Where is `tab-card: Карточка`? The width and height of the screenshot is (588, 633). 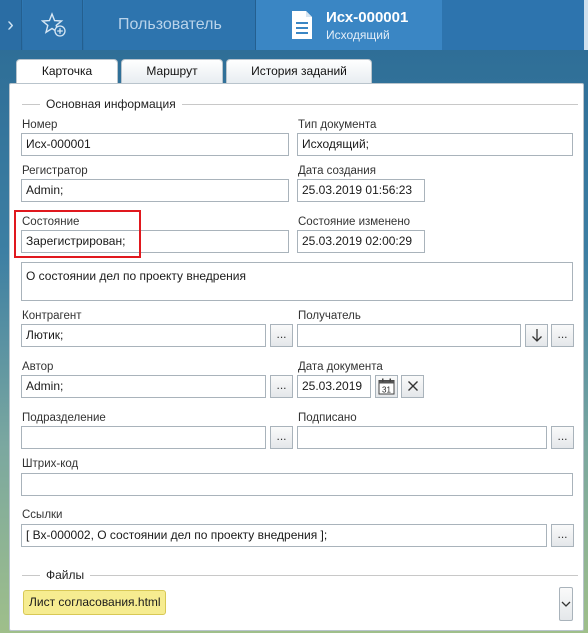
tab-card: Карточка is located at coordinates (67, 71).